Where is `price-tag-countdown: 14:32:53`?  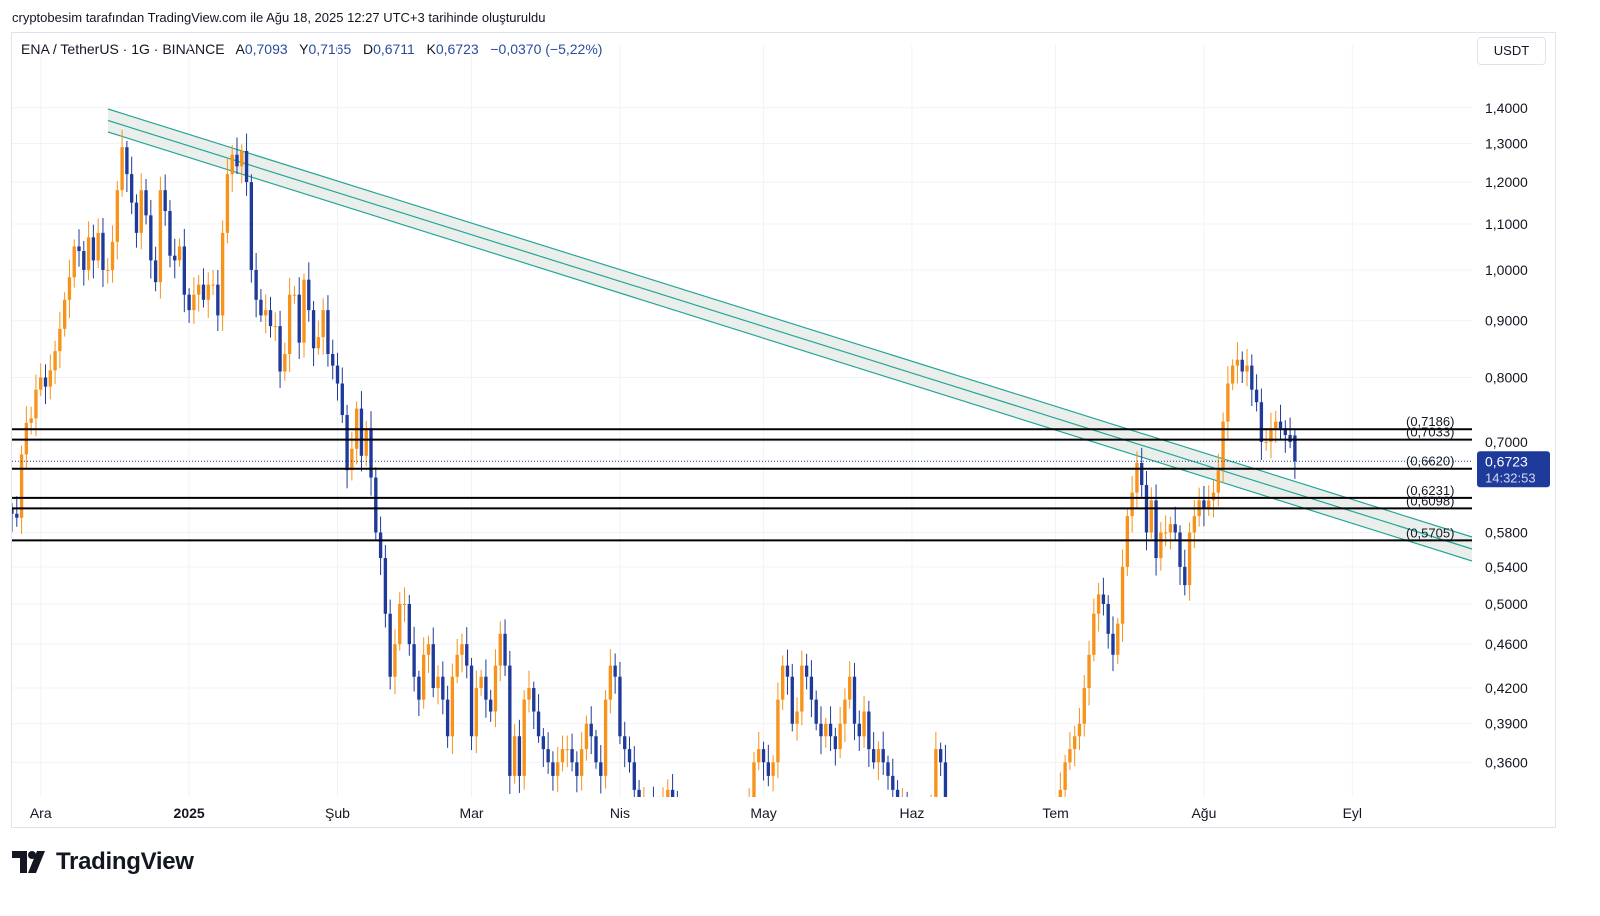
price-tag-countdown: 14:32:53 is located at coordinates (1510, 477).